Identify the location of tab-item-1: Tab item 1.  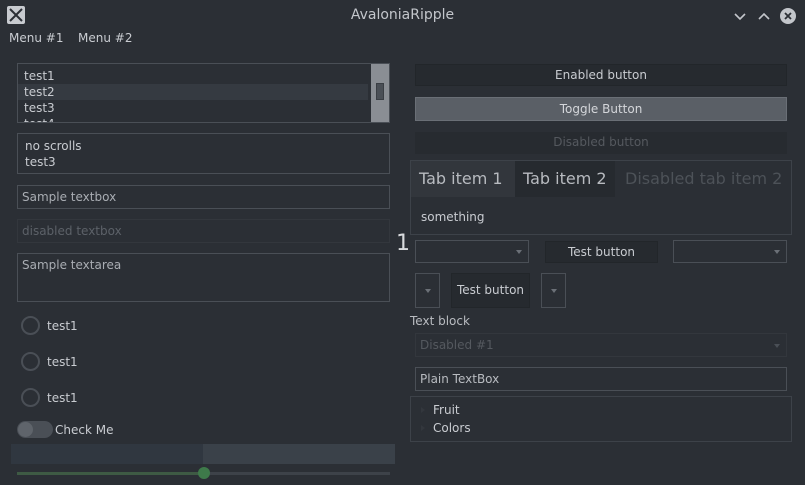
(463, 179).